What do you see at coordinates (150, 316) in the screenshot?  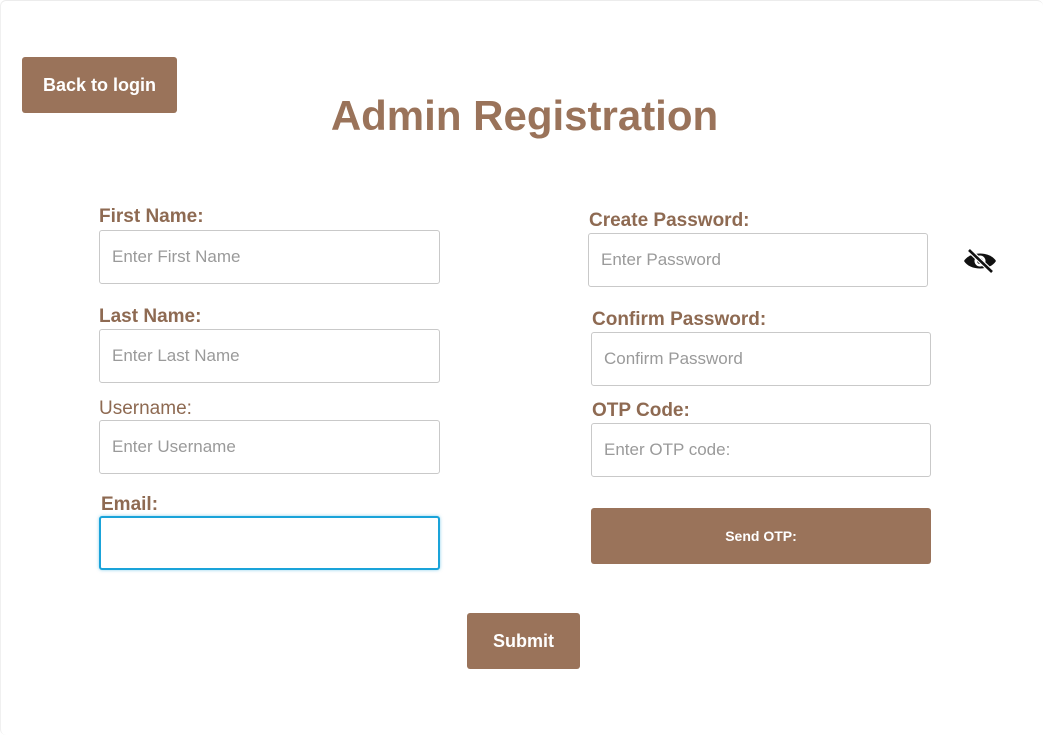 I see `last-name-label: Last Name:` at bounding box center [150, 316].